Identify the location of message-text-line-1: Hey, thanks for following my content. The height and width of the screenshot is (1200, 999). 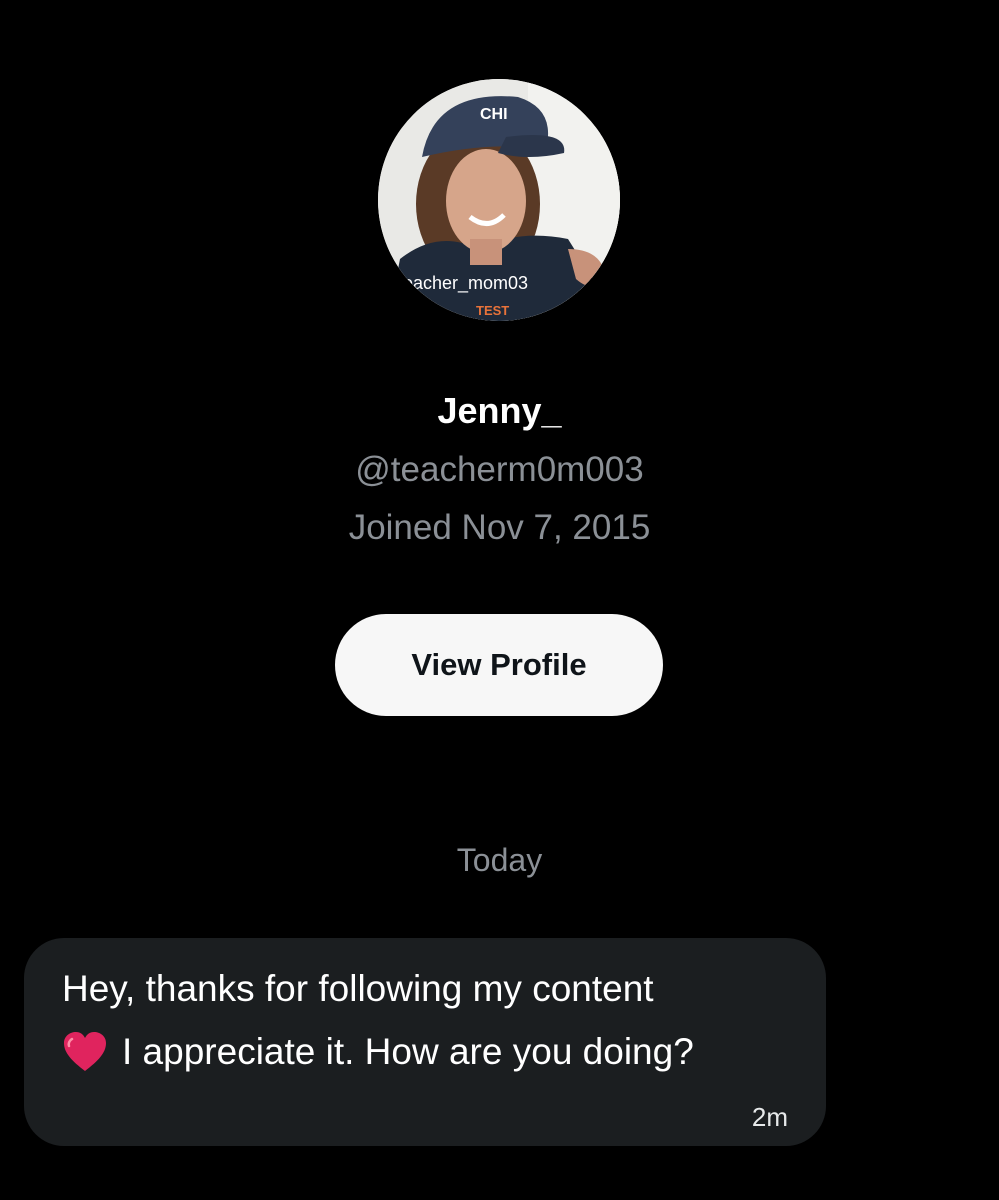
(358, 988).